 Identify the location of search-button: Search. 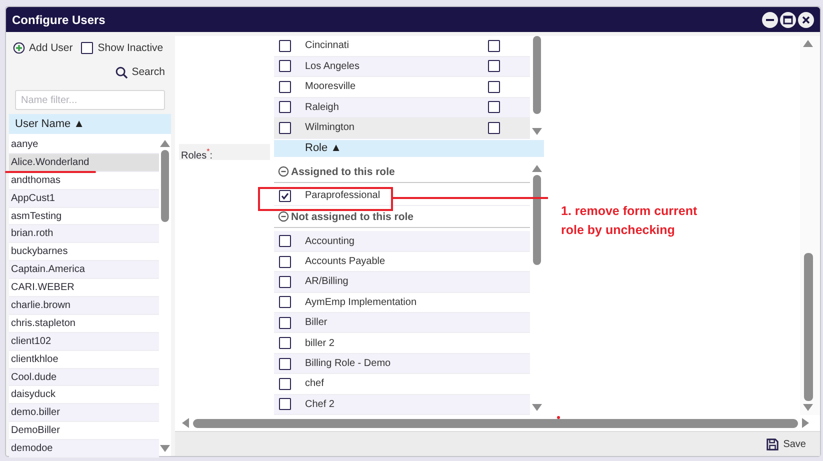
(139, 72).